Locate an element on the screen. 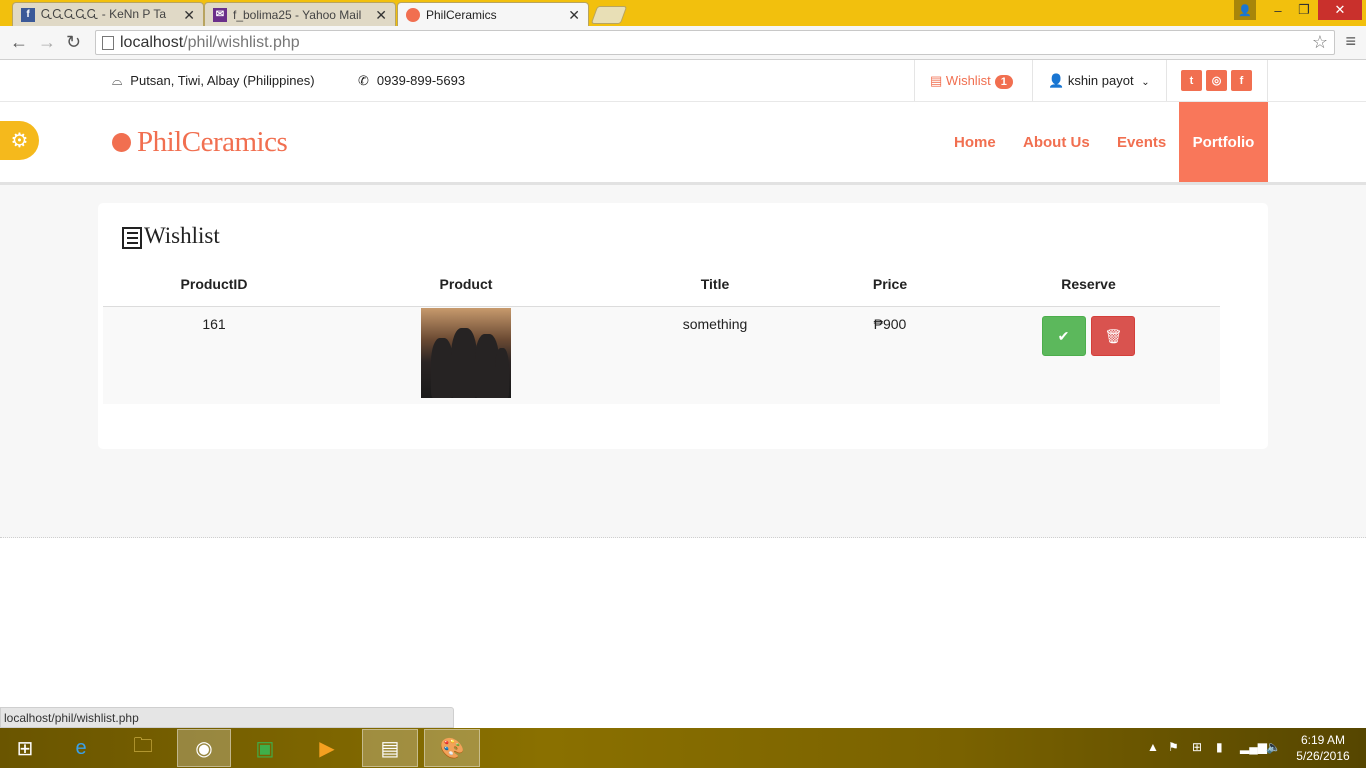 This screenshot has height=768, width=1366. page-title: Wishlist is located at coordinates (171, 236).